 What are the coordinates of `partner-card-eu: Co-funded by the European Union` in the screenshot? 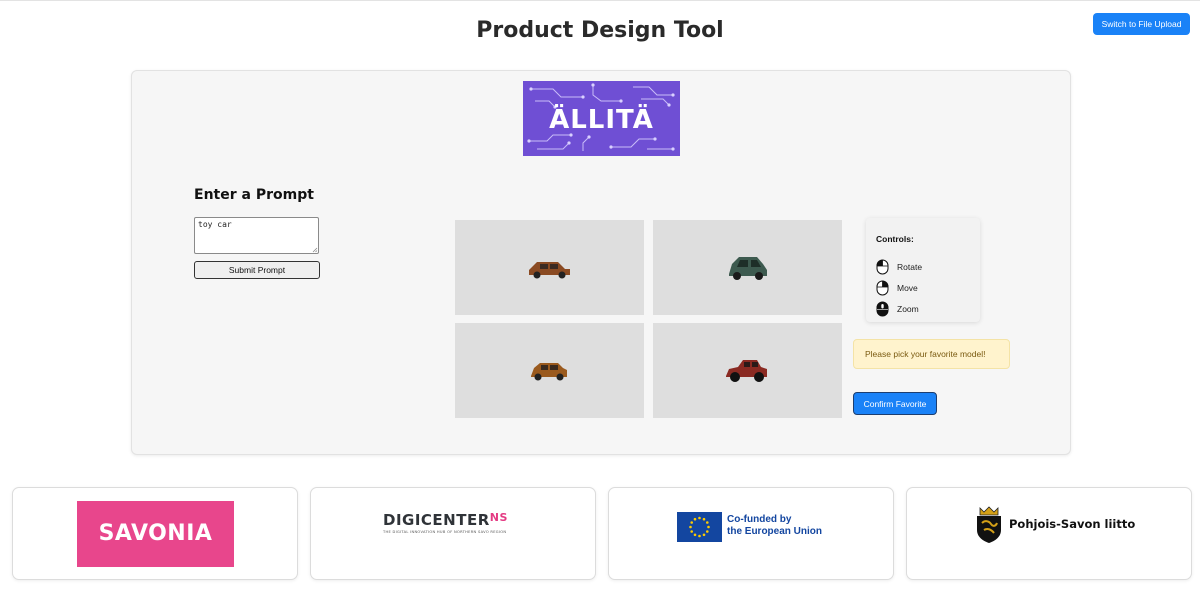 It's located at (751, 533).